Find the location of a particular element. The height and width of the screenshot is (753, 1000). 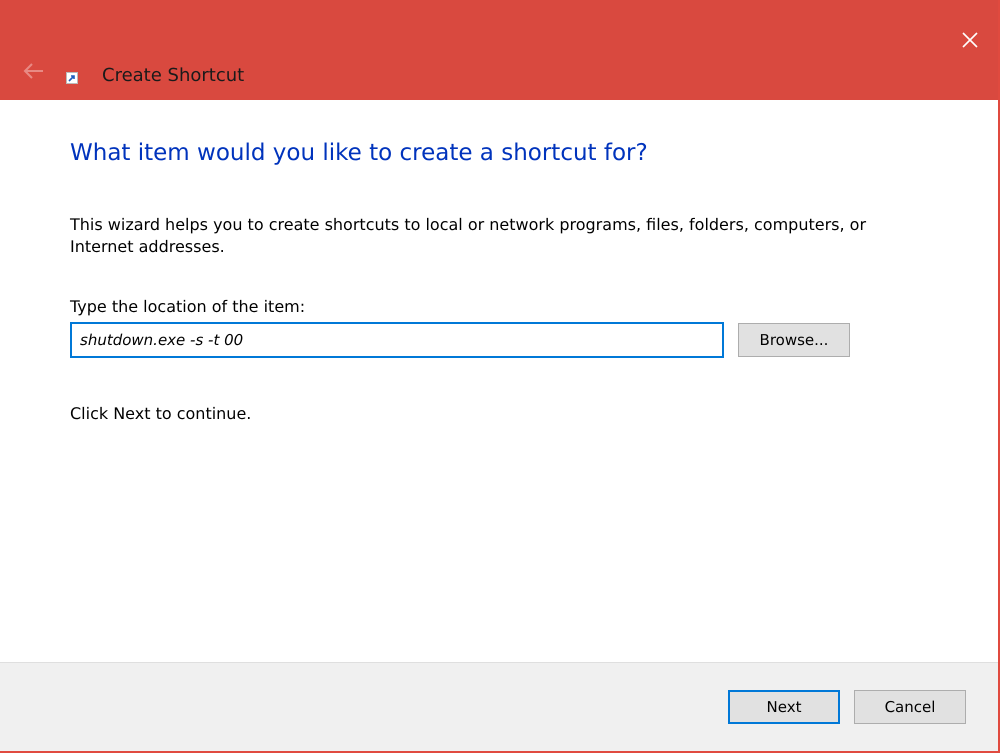

next-button: Next is located at coordinates (784, 707).